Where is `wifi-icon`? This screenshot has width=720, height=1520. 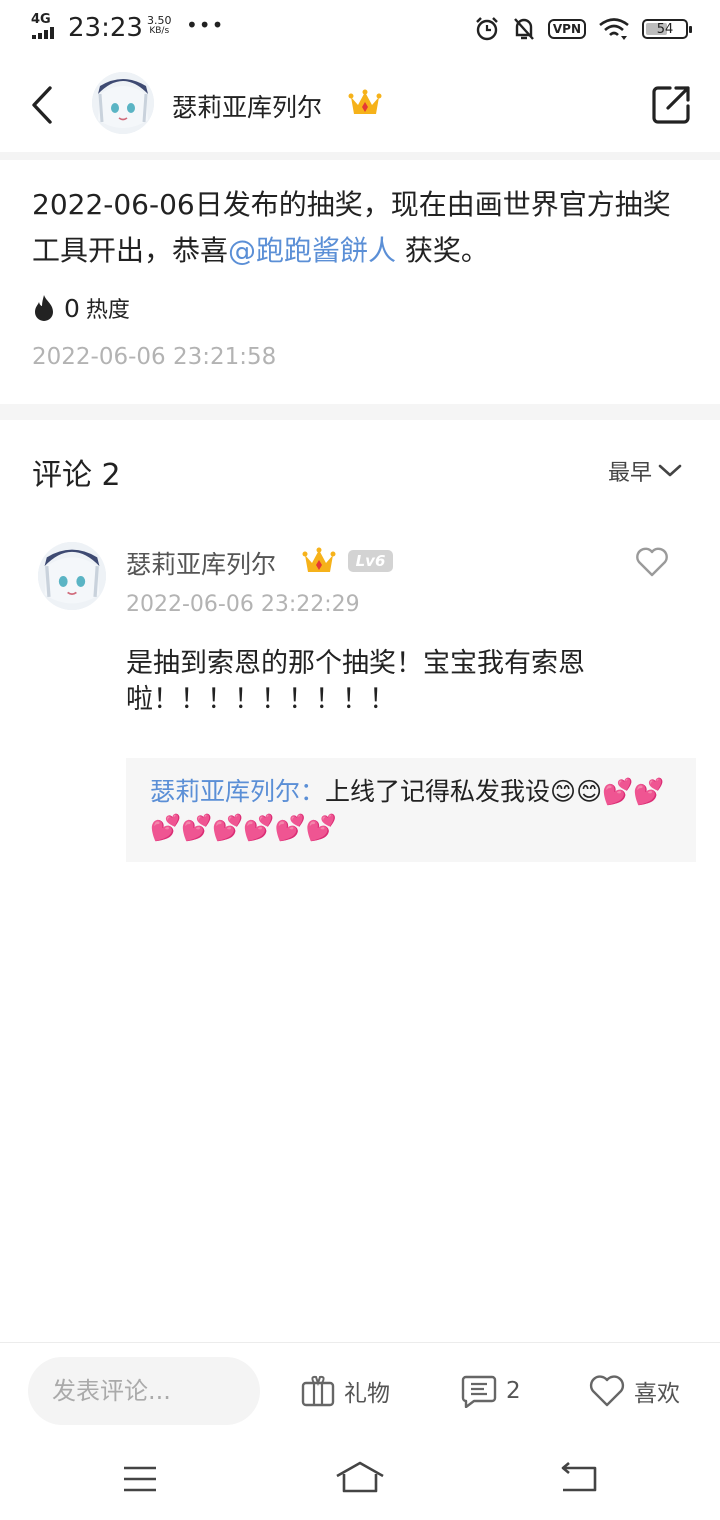 wifi-icon is located at coordinates (614, 29).